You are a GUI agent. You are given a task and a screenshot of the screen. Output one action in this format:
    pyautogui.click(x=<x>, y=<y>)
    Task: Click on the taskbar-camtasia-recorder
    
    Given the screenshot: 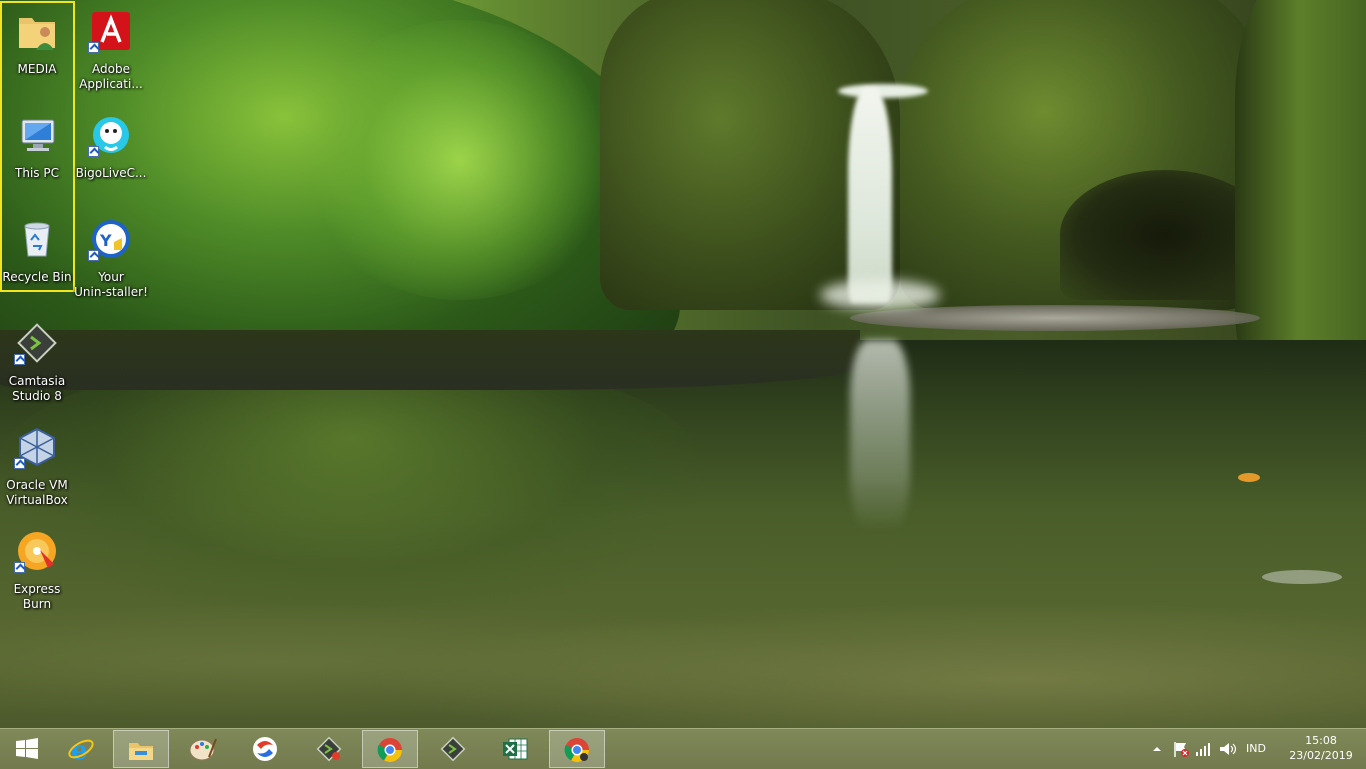 What is the action you would take?
    pyautogui.click(x=330, y=749)
    